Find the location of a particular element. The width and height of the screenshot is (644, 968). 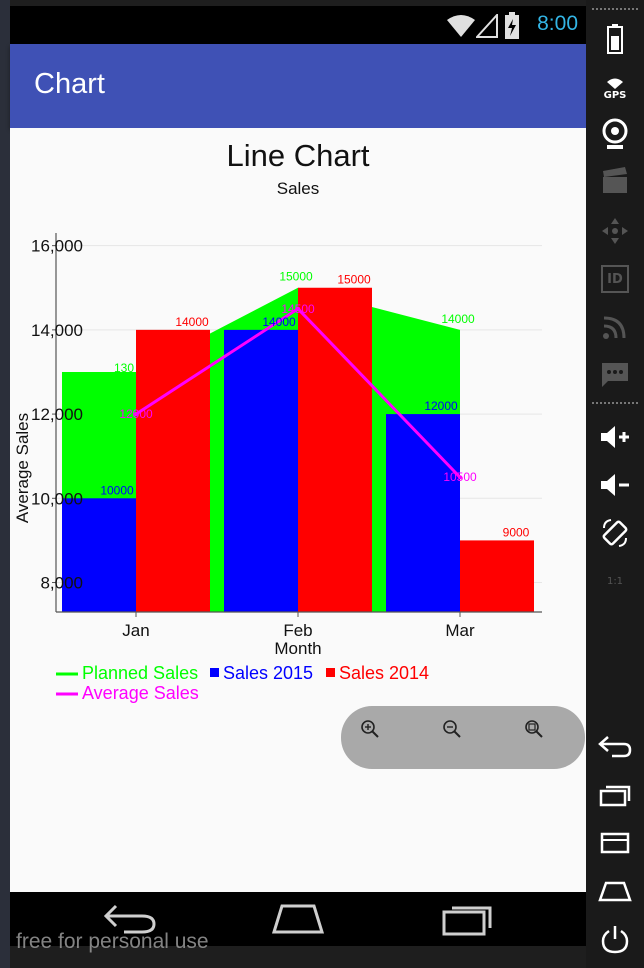

app-title: Chart is located at coordinates (69, 84).